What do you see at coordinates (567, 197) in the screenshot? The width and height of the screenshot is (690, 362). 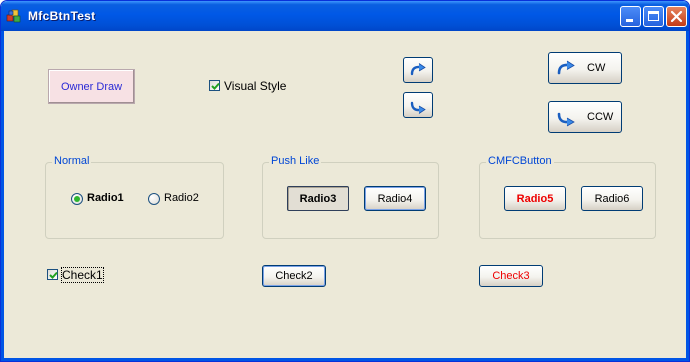 I see `cmfcbutton-groupbox: CMFCButton Radio5 Radio6` at bounding box center [567, 197].